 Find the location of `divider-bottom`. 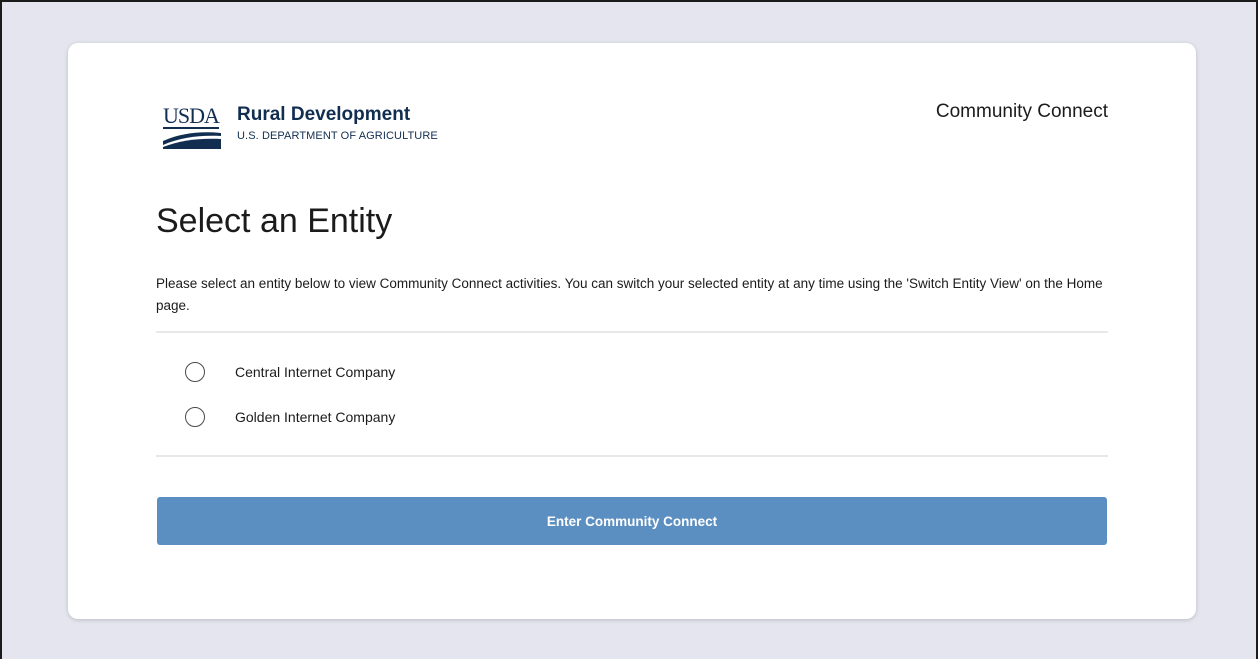

divider-bottom is located at coordinates (632, 456).